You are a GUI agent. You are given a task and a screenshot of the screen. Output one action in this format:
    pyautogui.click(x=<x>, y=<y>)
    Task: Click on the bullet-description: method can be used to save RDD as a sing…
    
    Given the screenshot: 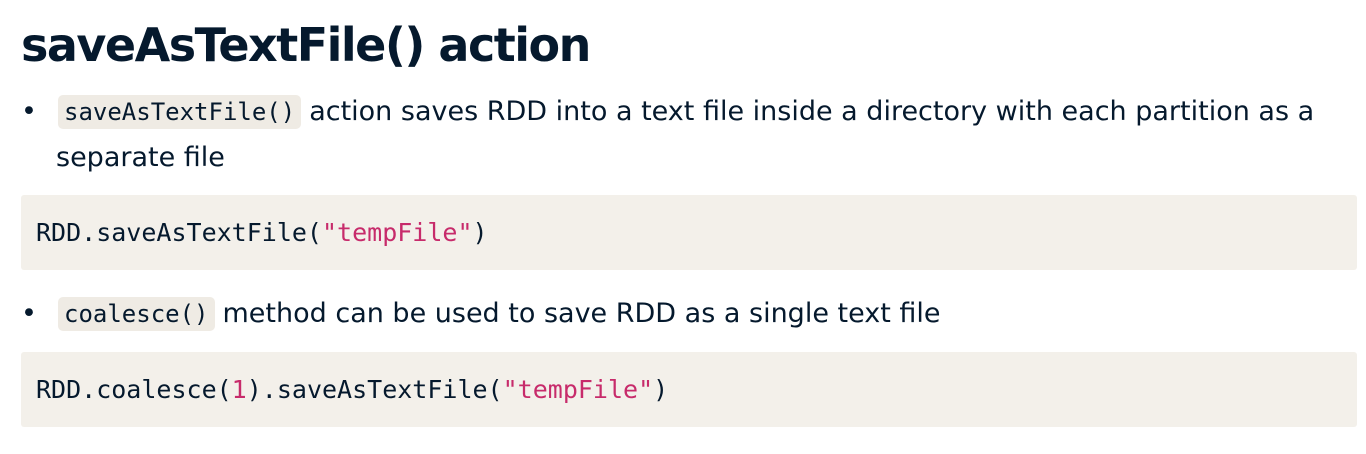 What is the action you would take?
    pyautogui.click(x=581, y=313)
    